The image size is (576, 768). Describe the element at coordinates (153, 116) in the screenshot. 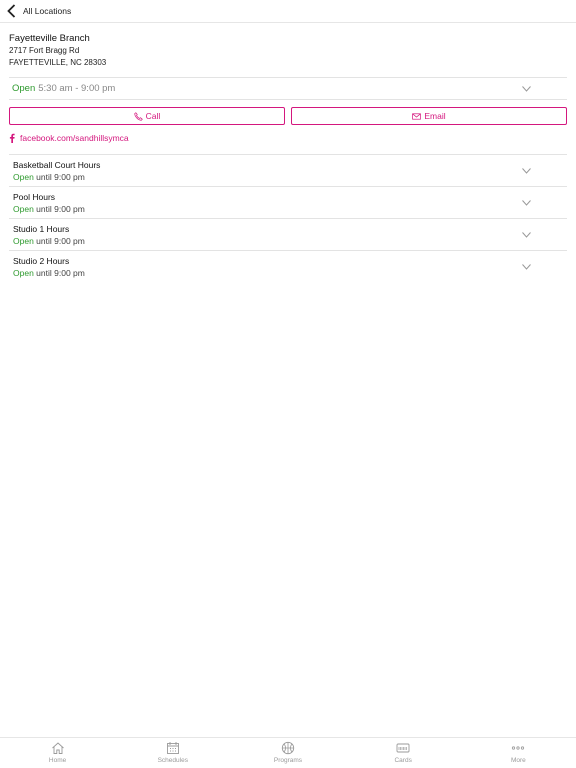

I see `call-label: Call` at that location.